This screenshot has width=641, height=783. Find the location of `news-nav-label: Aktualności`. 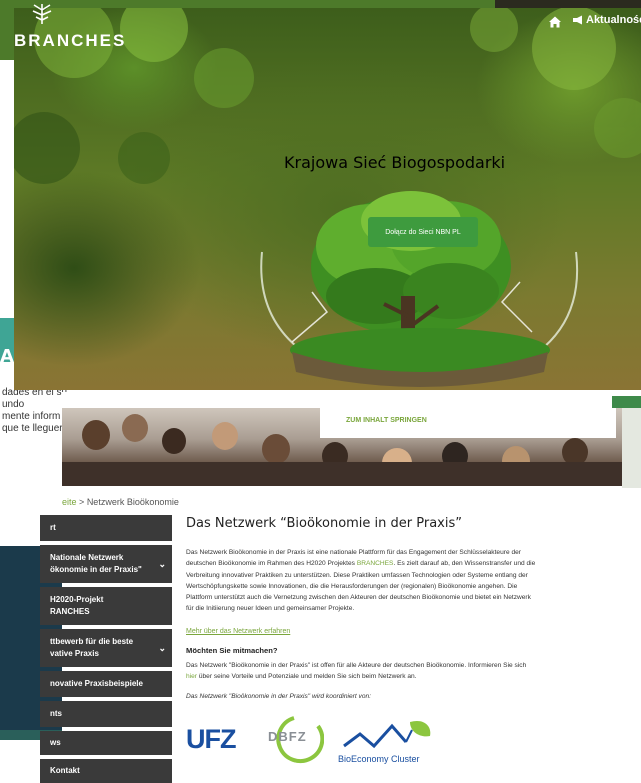

news-nav-label: Aktualności is located at coordinates (613, 20).